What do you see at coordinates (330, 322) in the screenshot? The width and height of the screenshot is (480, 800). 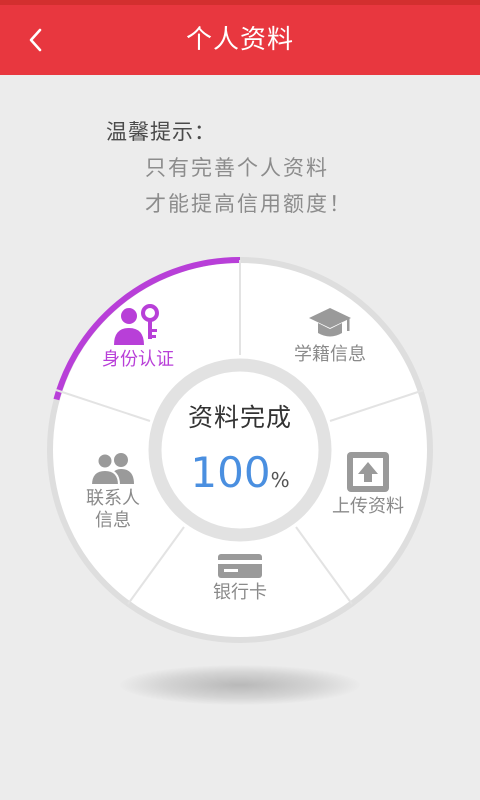 I see `graduation-cap-icon` at bounding box center [330, 322].